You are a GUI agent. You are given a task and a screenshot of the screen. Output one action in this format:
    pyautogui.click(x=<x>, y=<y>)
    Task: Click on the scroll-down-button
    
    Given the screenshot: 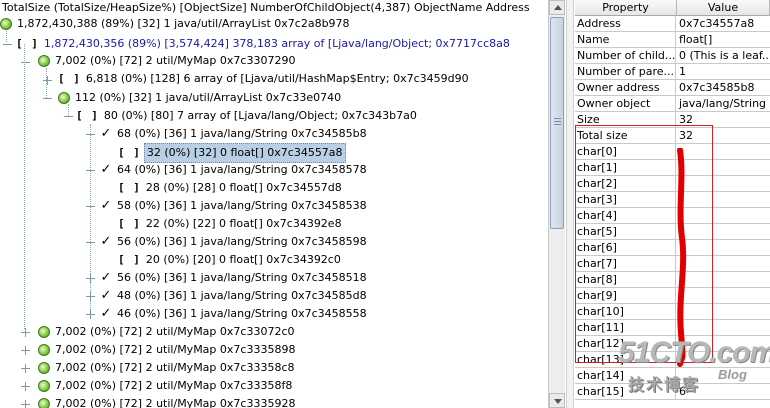 What is the action you would take?
    pyautogui.click(x=557, y=400)
    